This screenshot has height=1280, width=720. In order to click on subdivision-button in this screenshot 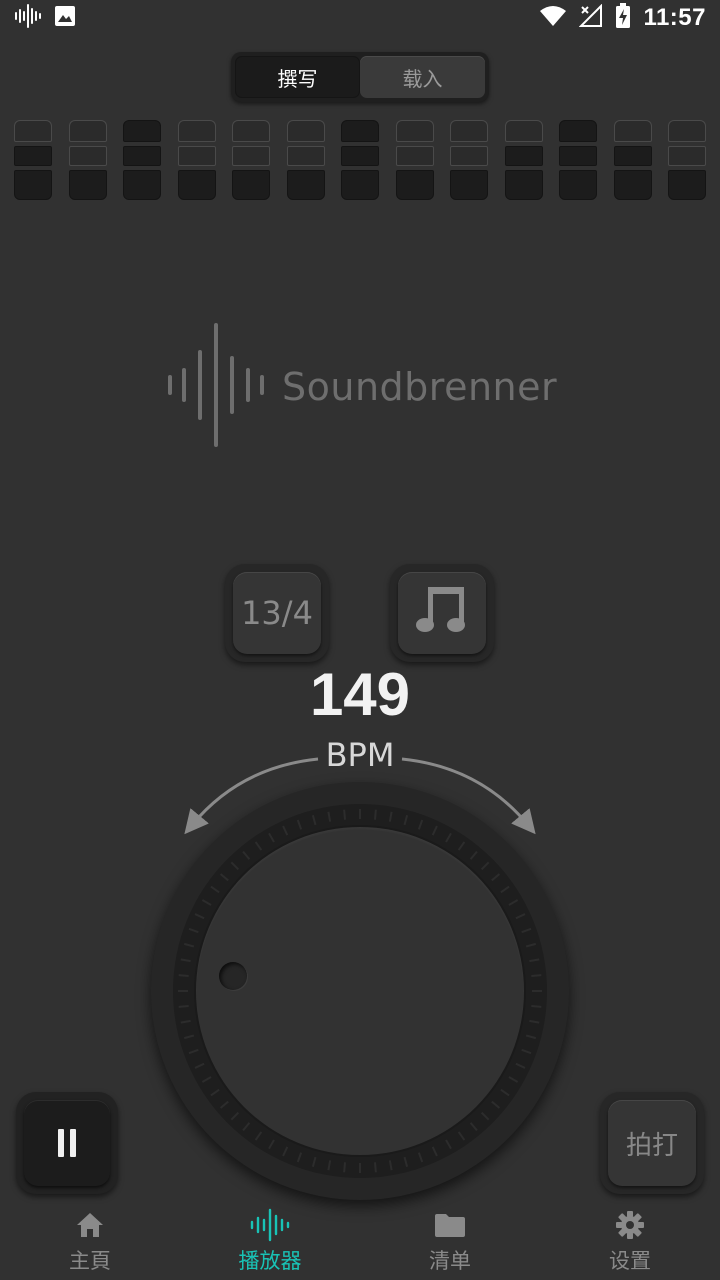, I will do `click(442, 613)`.